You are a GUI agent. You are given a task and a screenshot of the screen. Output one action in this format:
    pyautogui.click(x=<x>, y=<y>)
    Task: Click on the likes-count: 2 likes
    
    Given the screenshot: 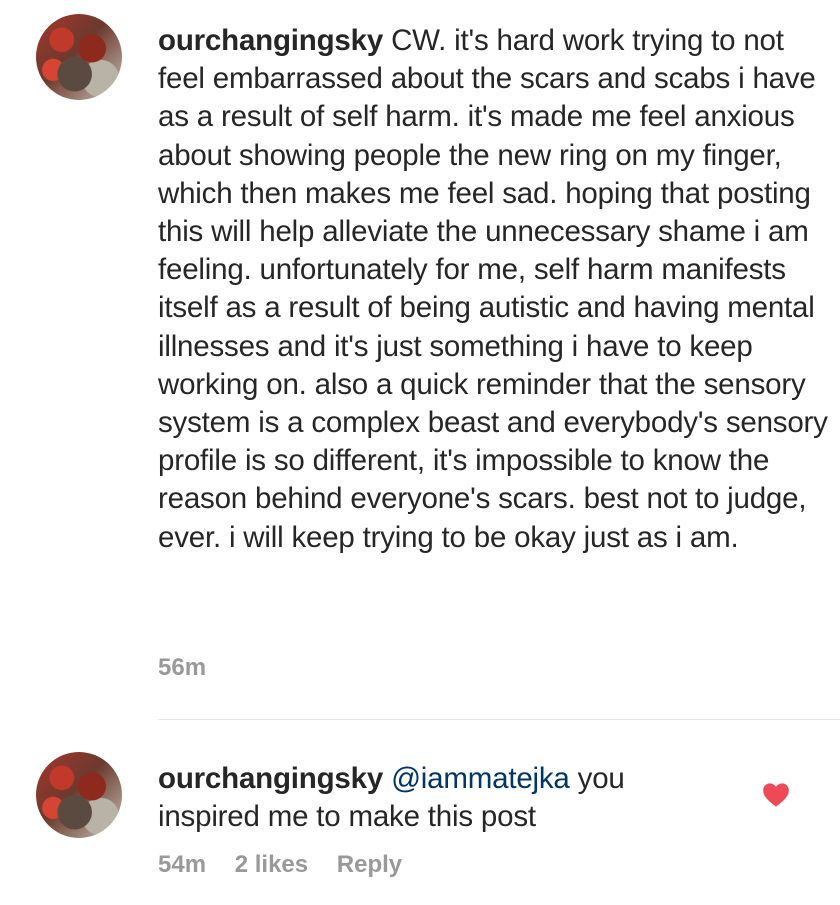 What is the action you would take?
    pyautogui.click(x=271, y=864)
    